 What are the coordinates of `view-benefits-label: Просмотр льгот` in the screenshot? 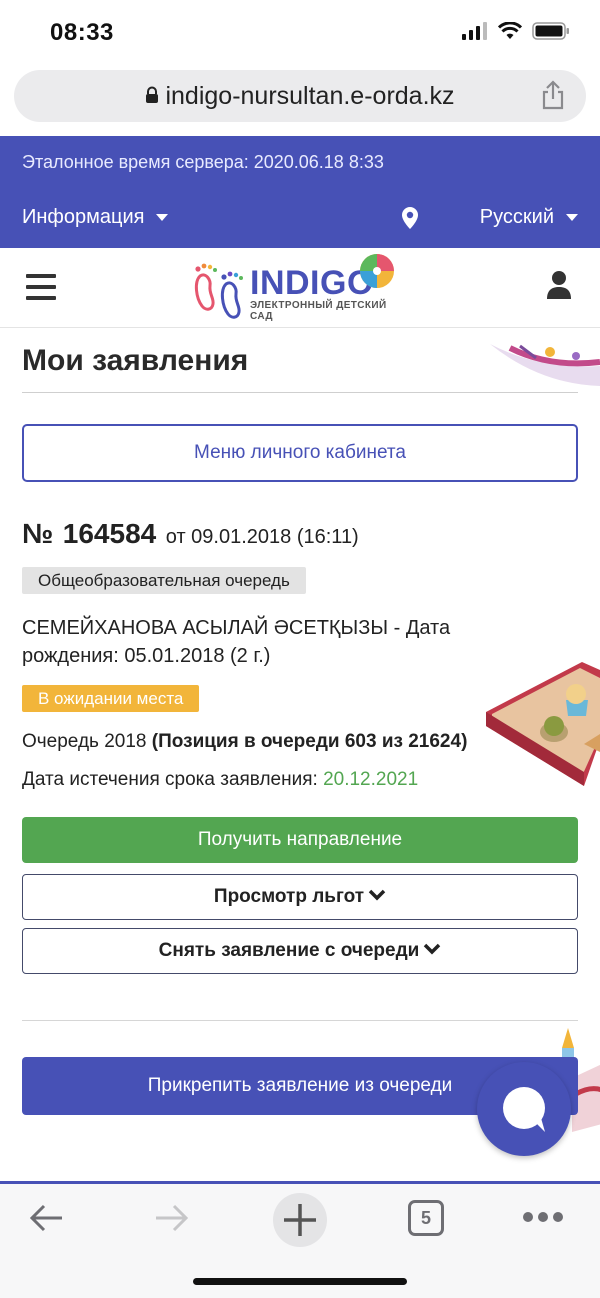 It's located at (289, 896).